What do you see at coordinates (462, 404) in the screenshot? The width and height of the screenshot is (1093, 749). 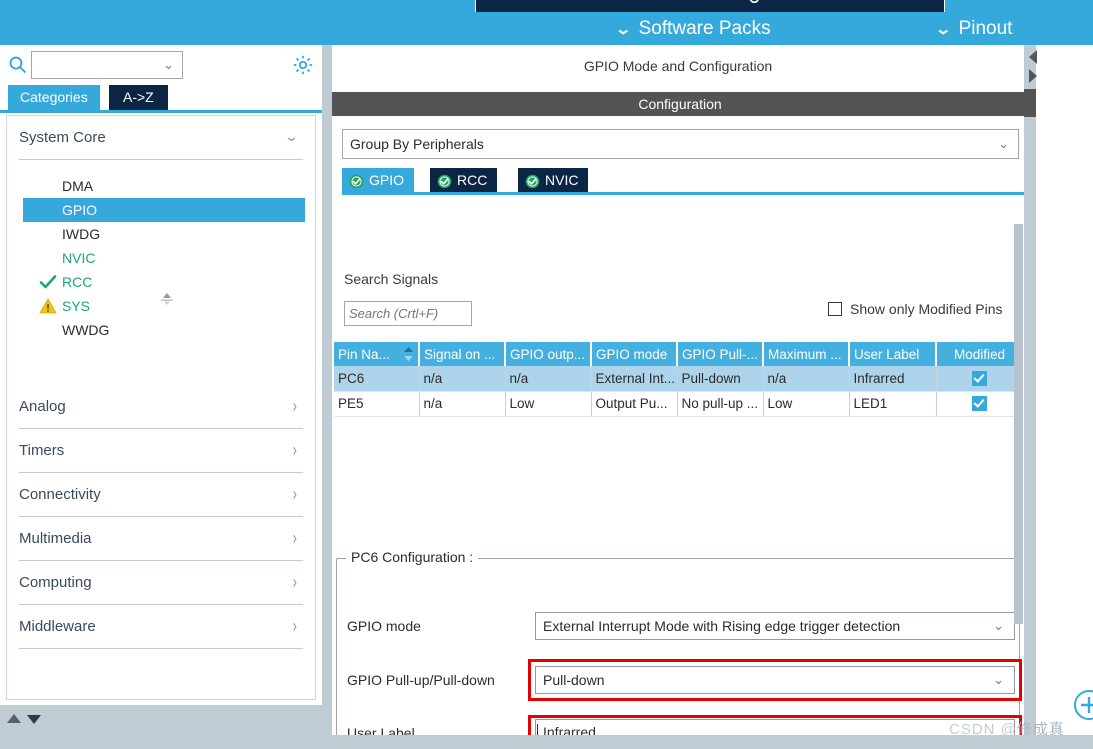 I see `cell-signal-on: n/a` at bounding box center [462, 404].